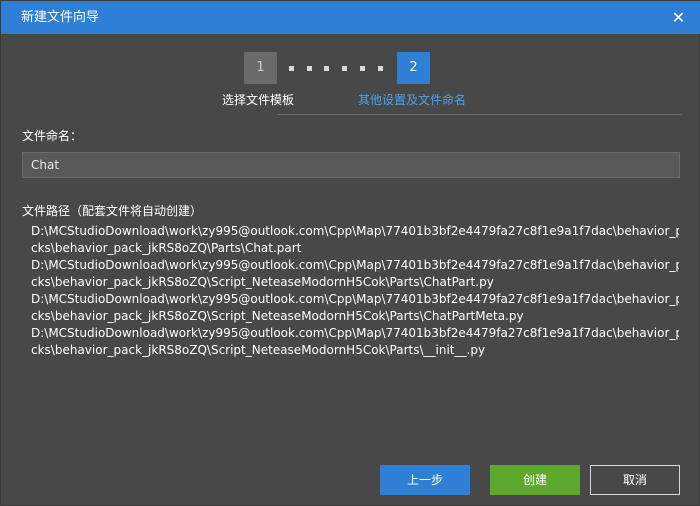  What do you see at coordinates (412, 100) in the screenshot?
I see `step-2-label: 其他设置及文件命名` at bounding box center [412, 100].